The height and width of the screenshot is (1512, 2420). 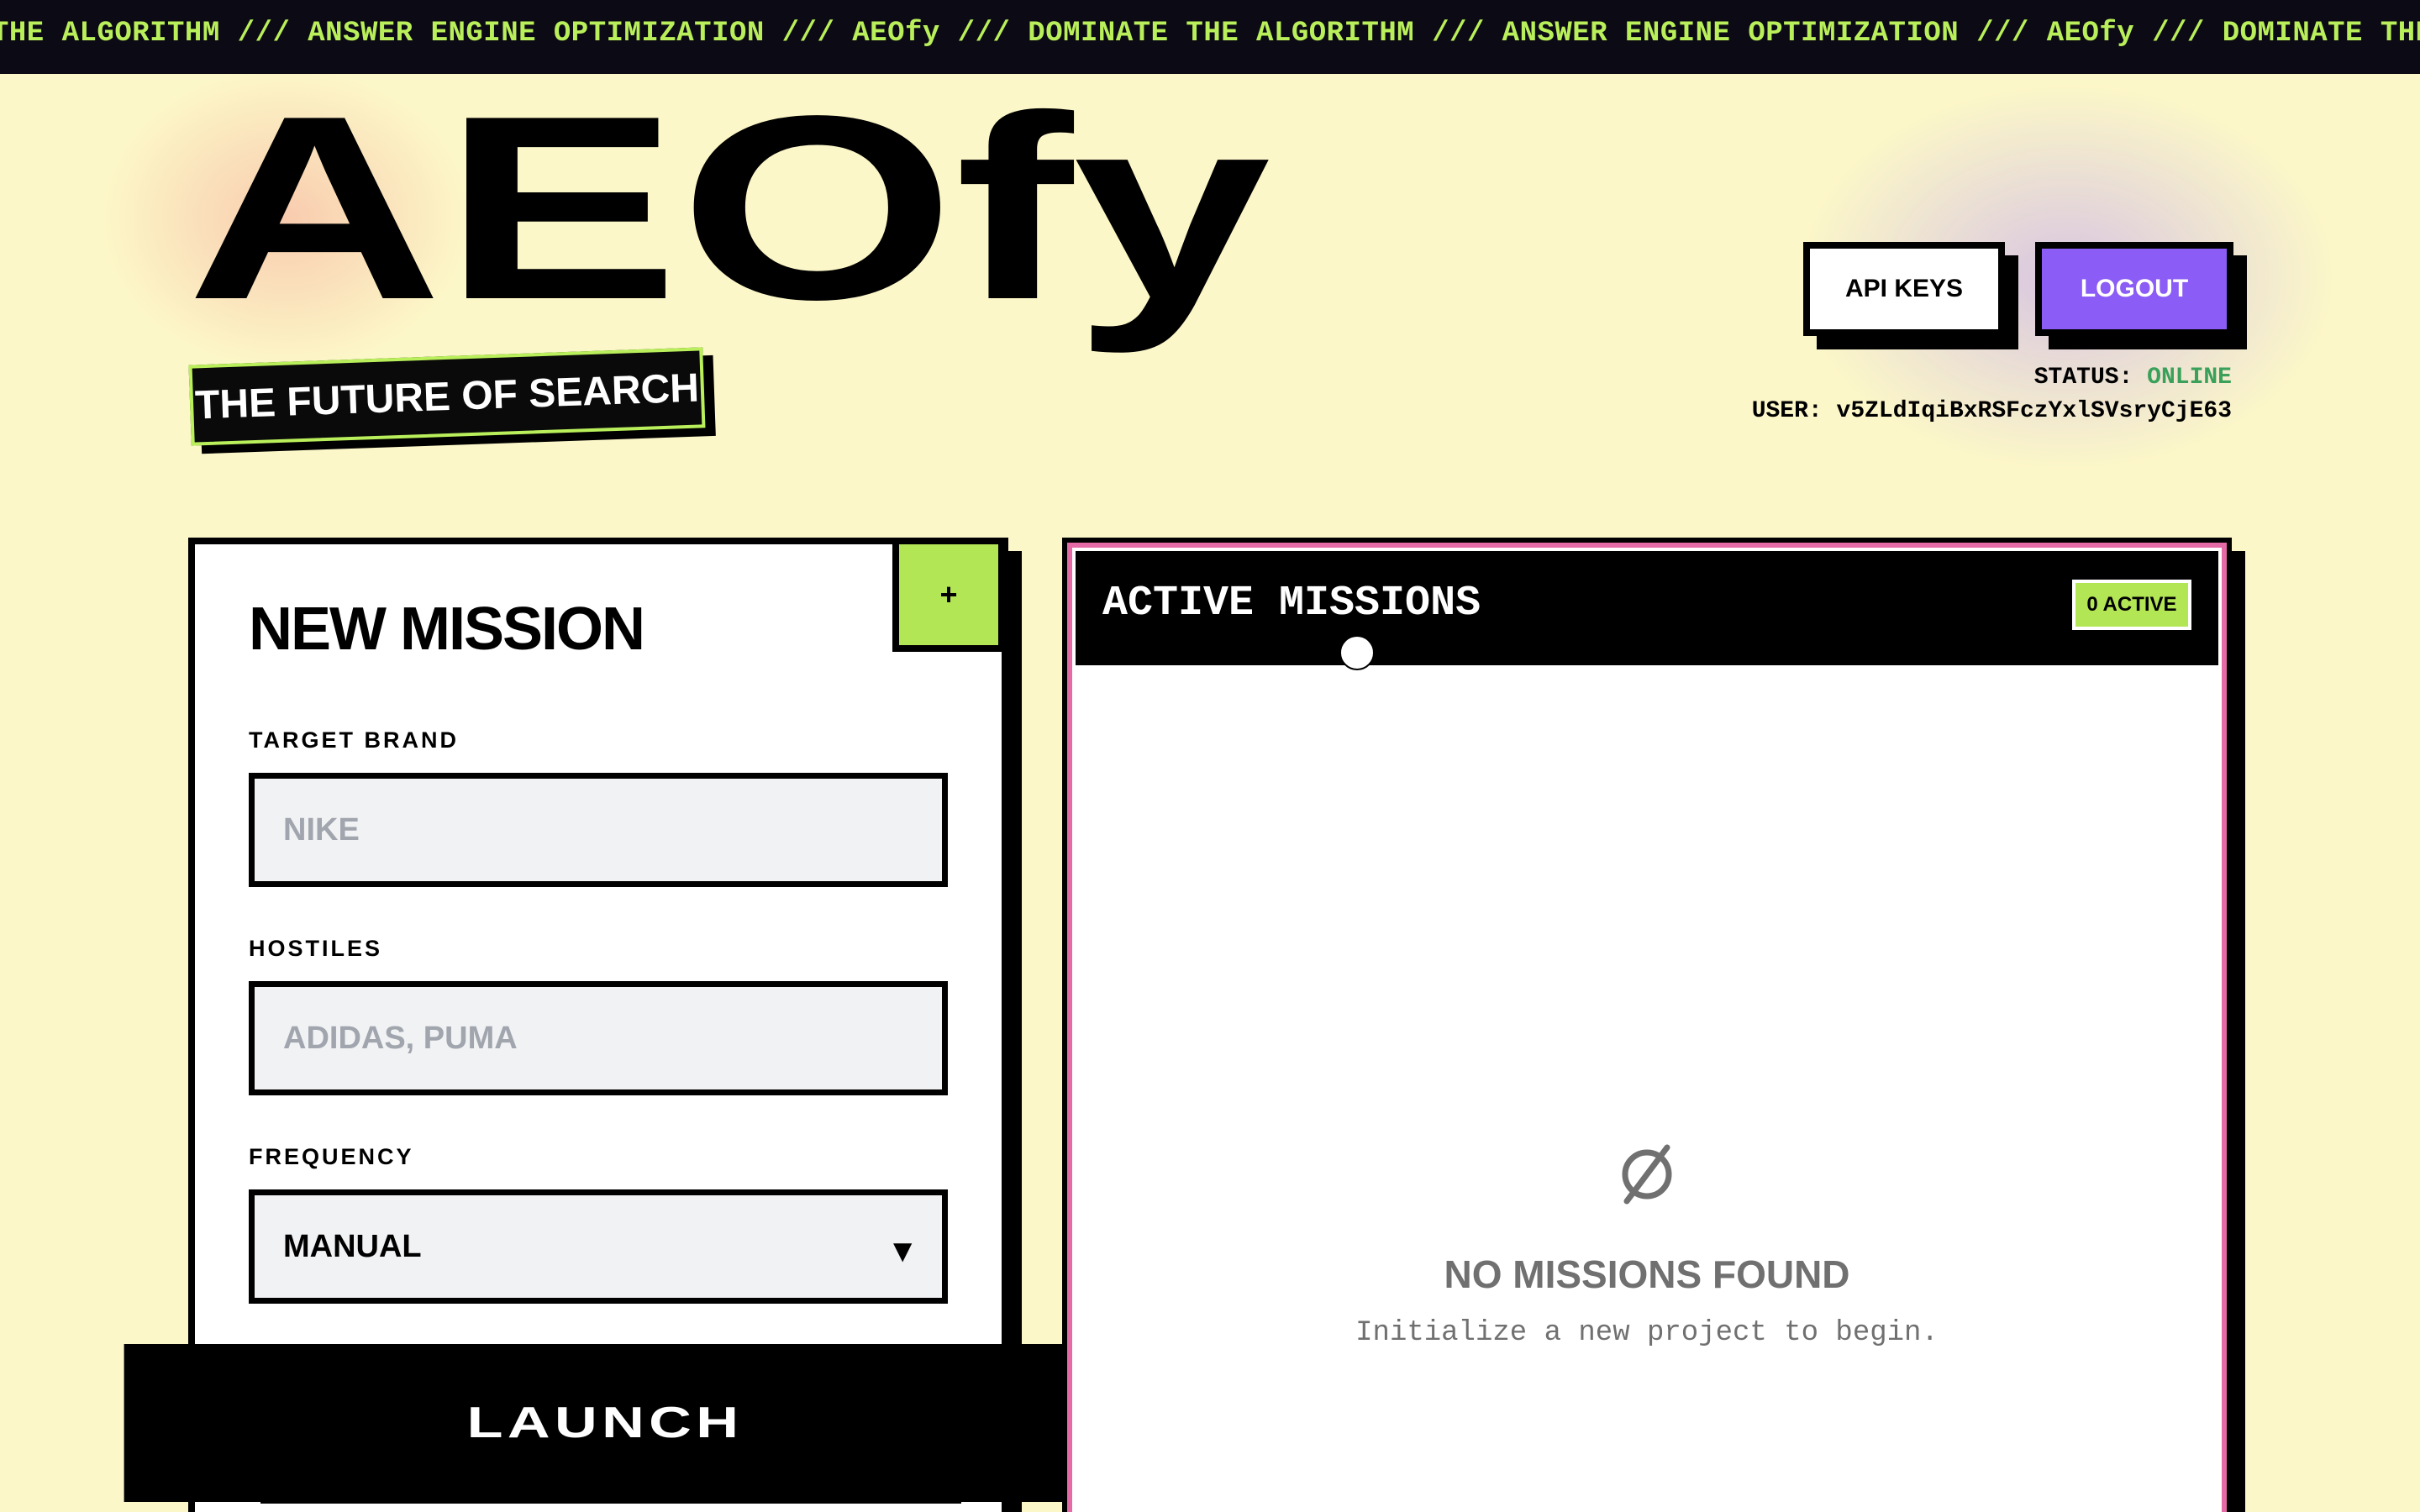 I want to click on chevron-down-icon: ▼, so click(x=902, y=1251).